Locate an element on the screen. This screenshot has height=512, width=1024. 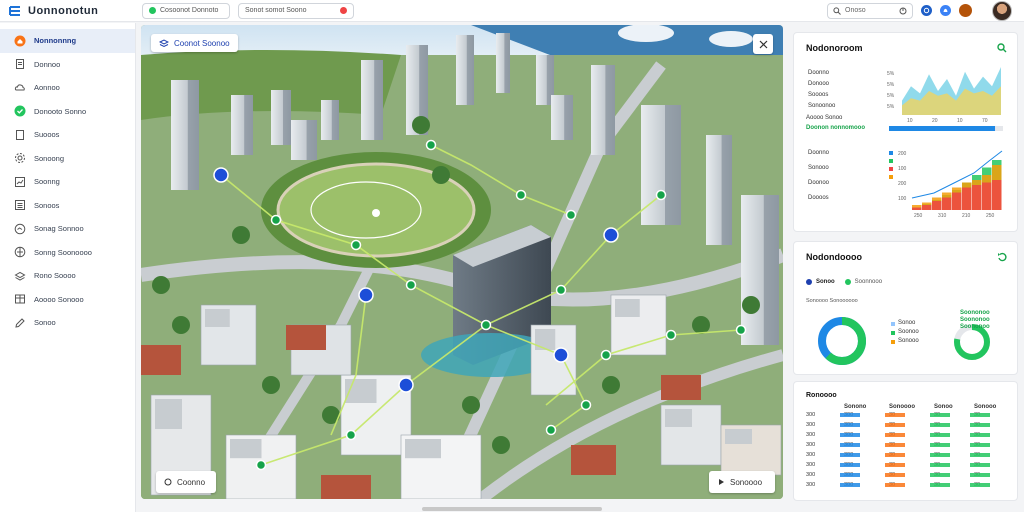
expand-map-button is located at coordinates (763, 44).